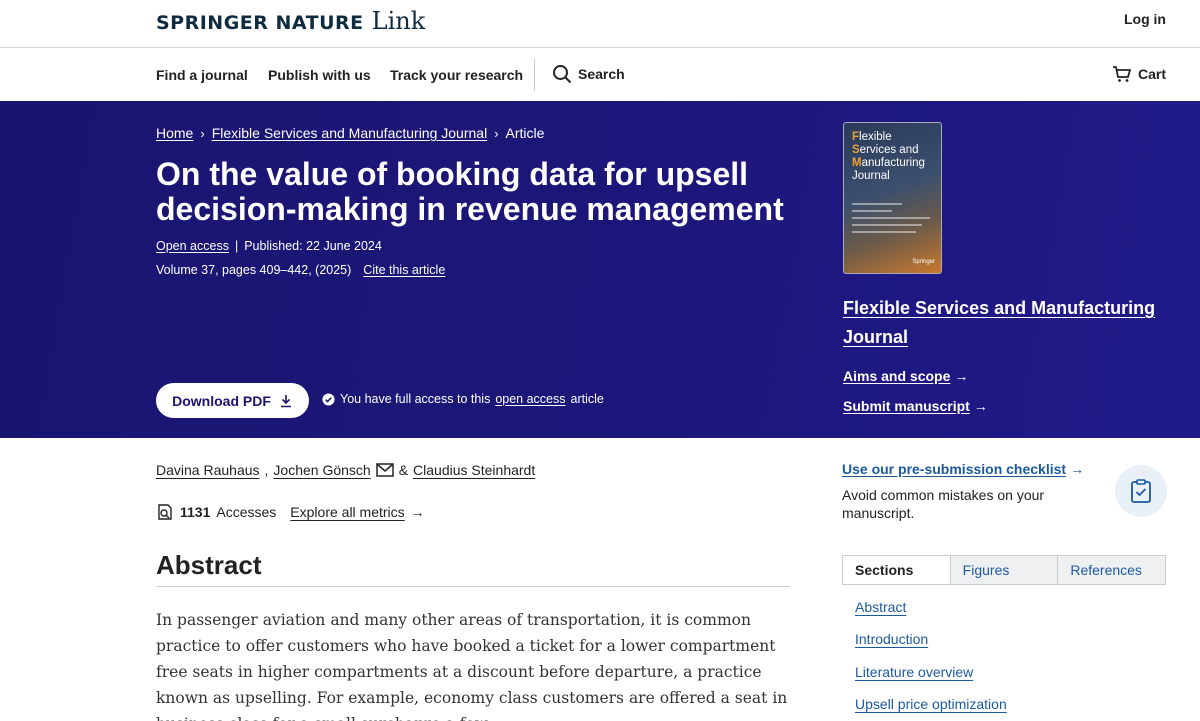  Describe the element at coordinates (530, 399) in the screenshot. I see `access-open-access-link: open access` at that location.